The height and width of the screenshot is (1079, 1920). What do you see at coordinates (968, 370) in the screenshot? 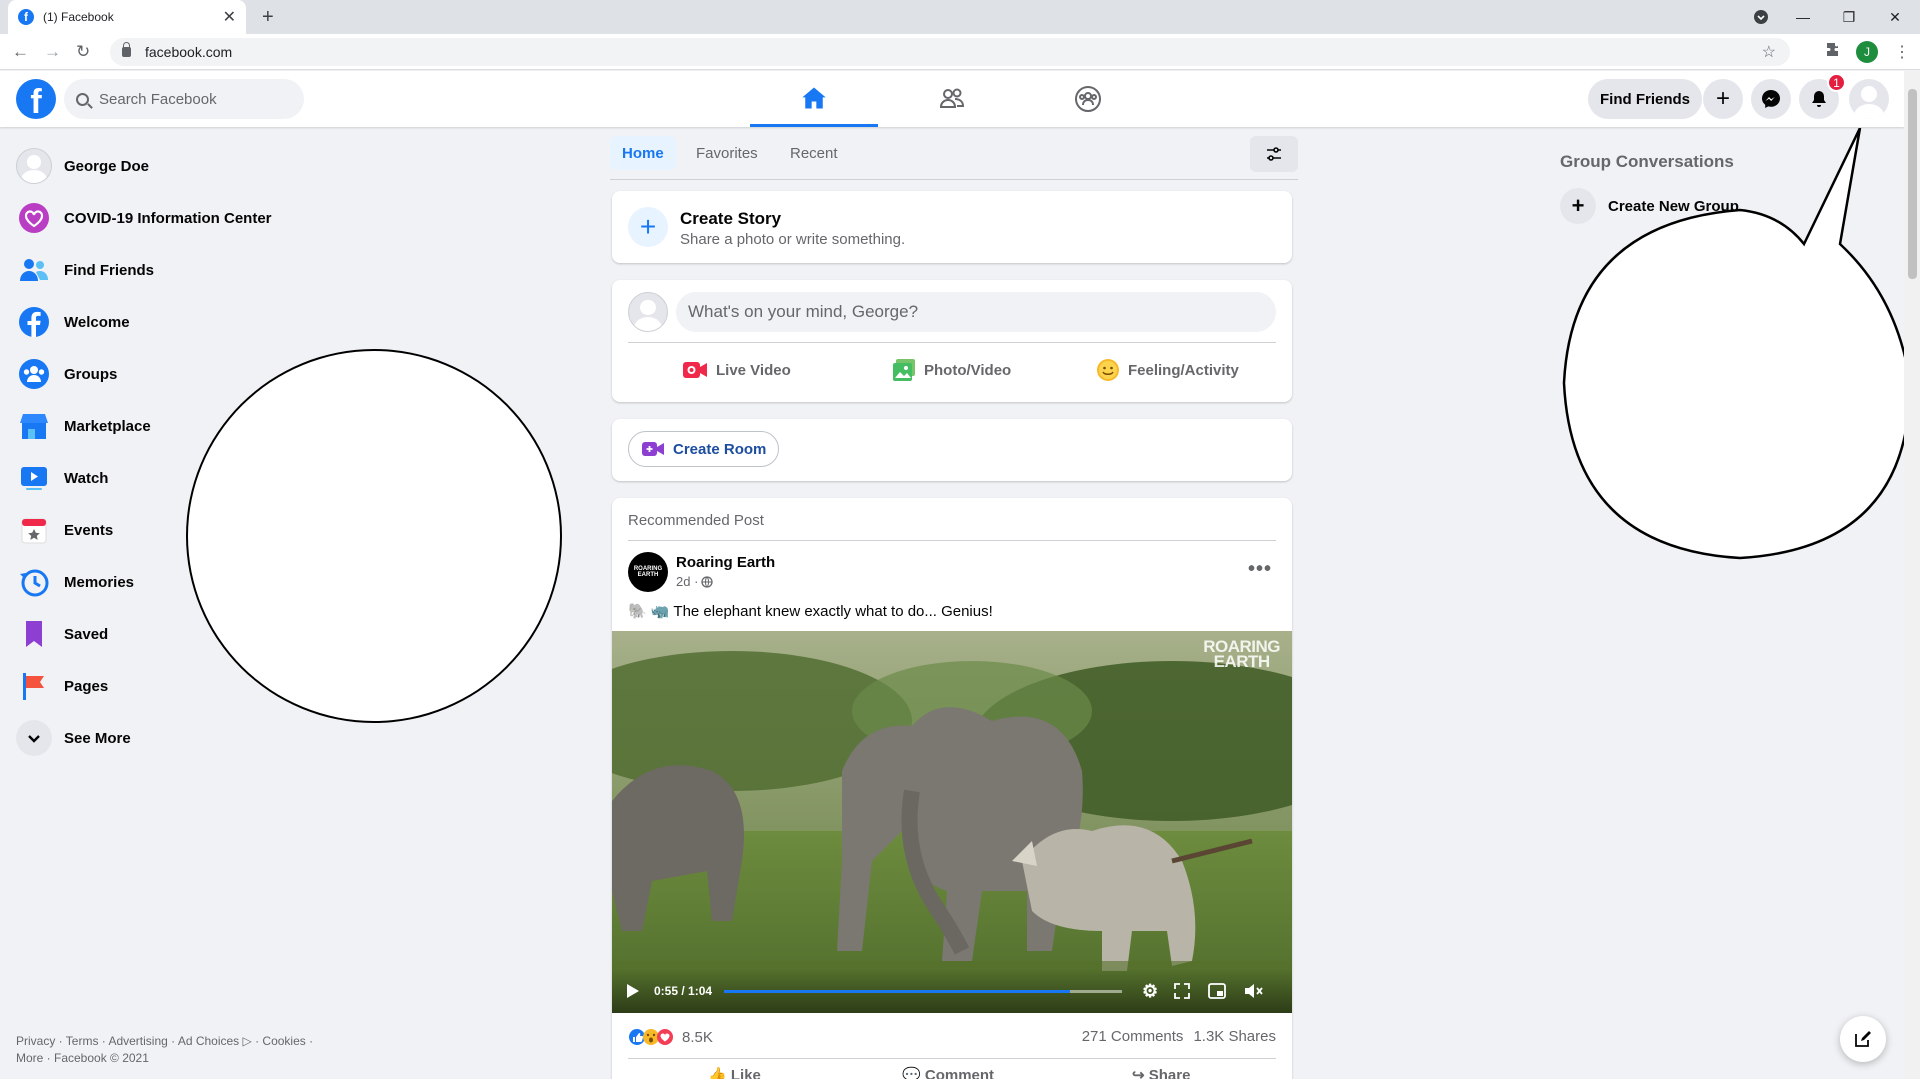
I see `photo-video-label: Photo/Video` at bounding box center [968, 370].